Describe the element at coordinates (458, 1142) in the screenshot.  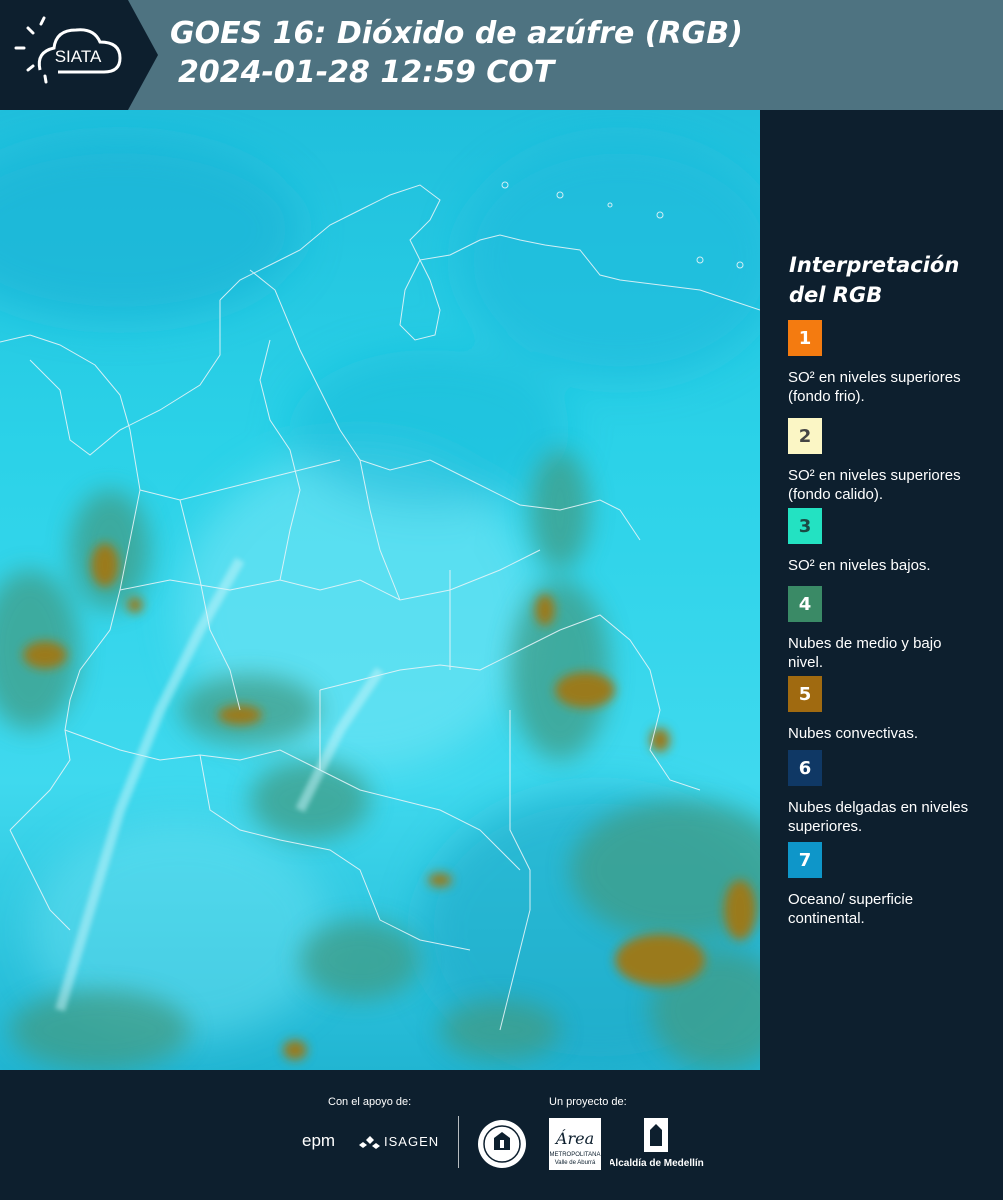
I see `footer-separator` at that location.